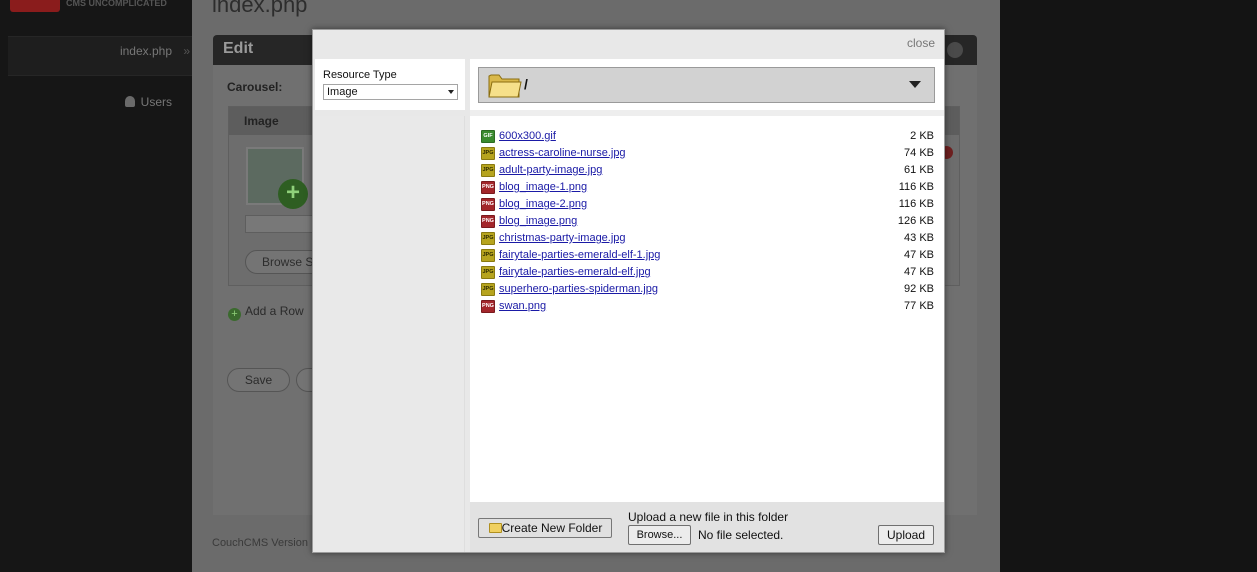 The width and height of the screenshot is (1257, 572). Describe the element at coordinates (706, 136) in the screenshot. I see `file-row: GIF 600x300.gif 2 KB` at that location.